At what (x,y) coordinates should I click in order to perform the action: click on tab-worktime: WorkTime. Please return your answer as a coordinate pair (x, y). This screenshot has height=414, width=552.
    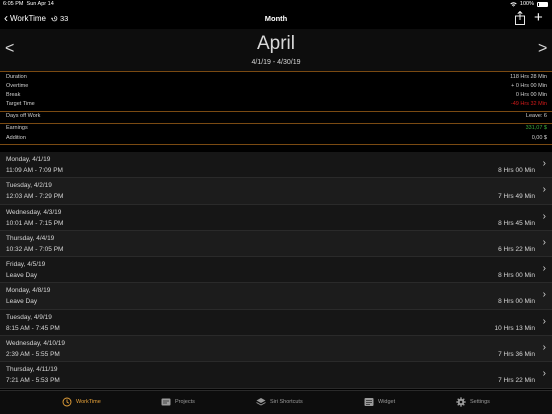
    Looking at the image, I should click on (81, 402).